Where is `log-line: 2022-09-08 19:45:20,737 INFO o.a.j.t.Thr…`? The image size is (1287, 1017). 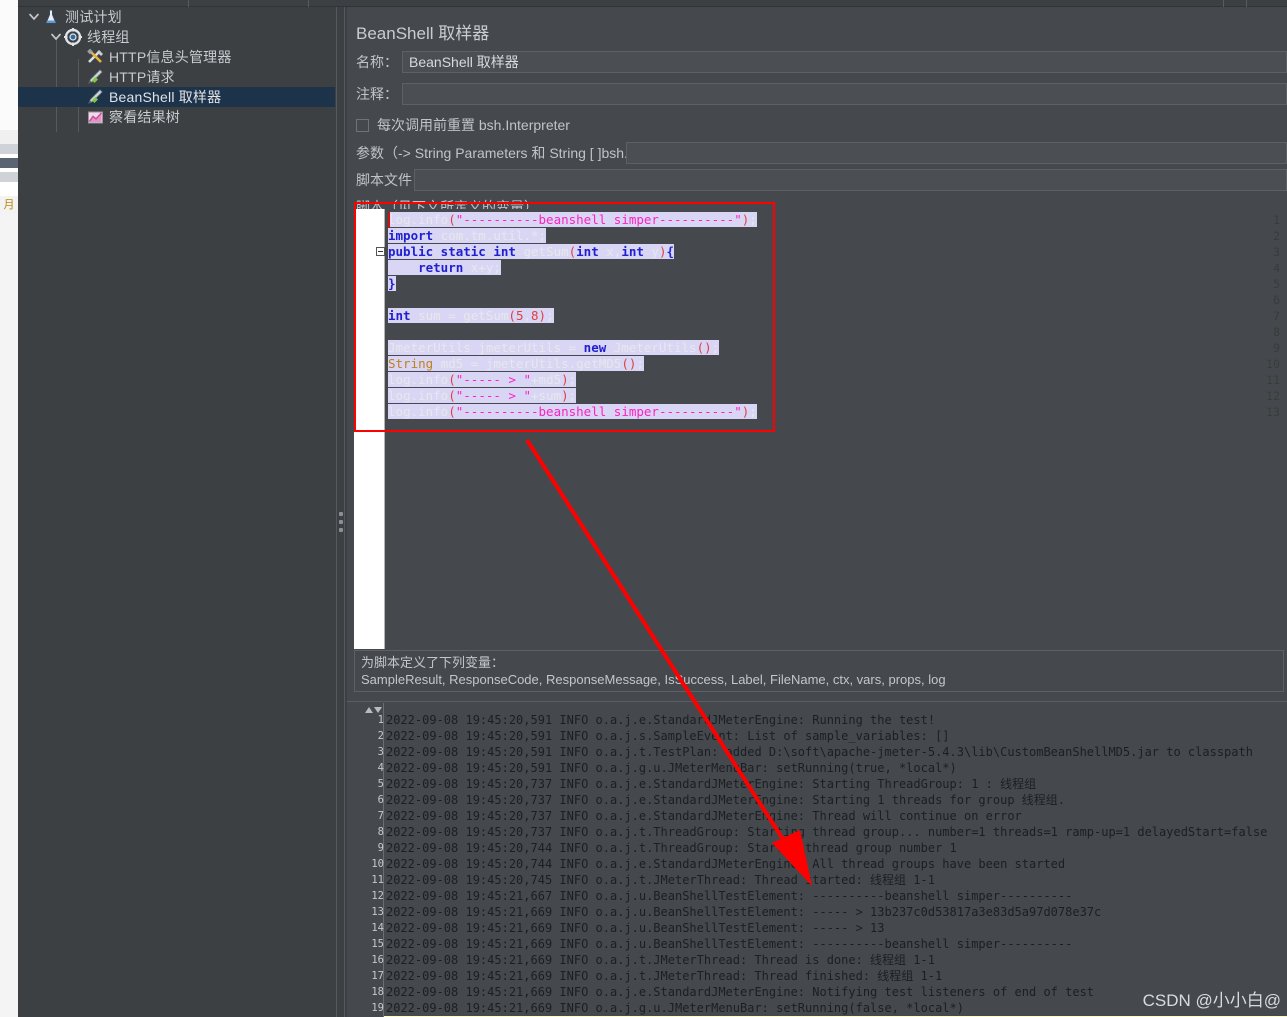 log-line: 2022-09-08 19:45:20,737 INFO o.a.j.t.Thr… is located at coordinates (827, 832).